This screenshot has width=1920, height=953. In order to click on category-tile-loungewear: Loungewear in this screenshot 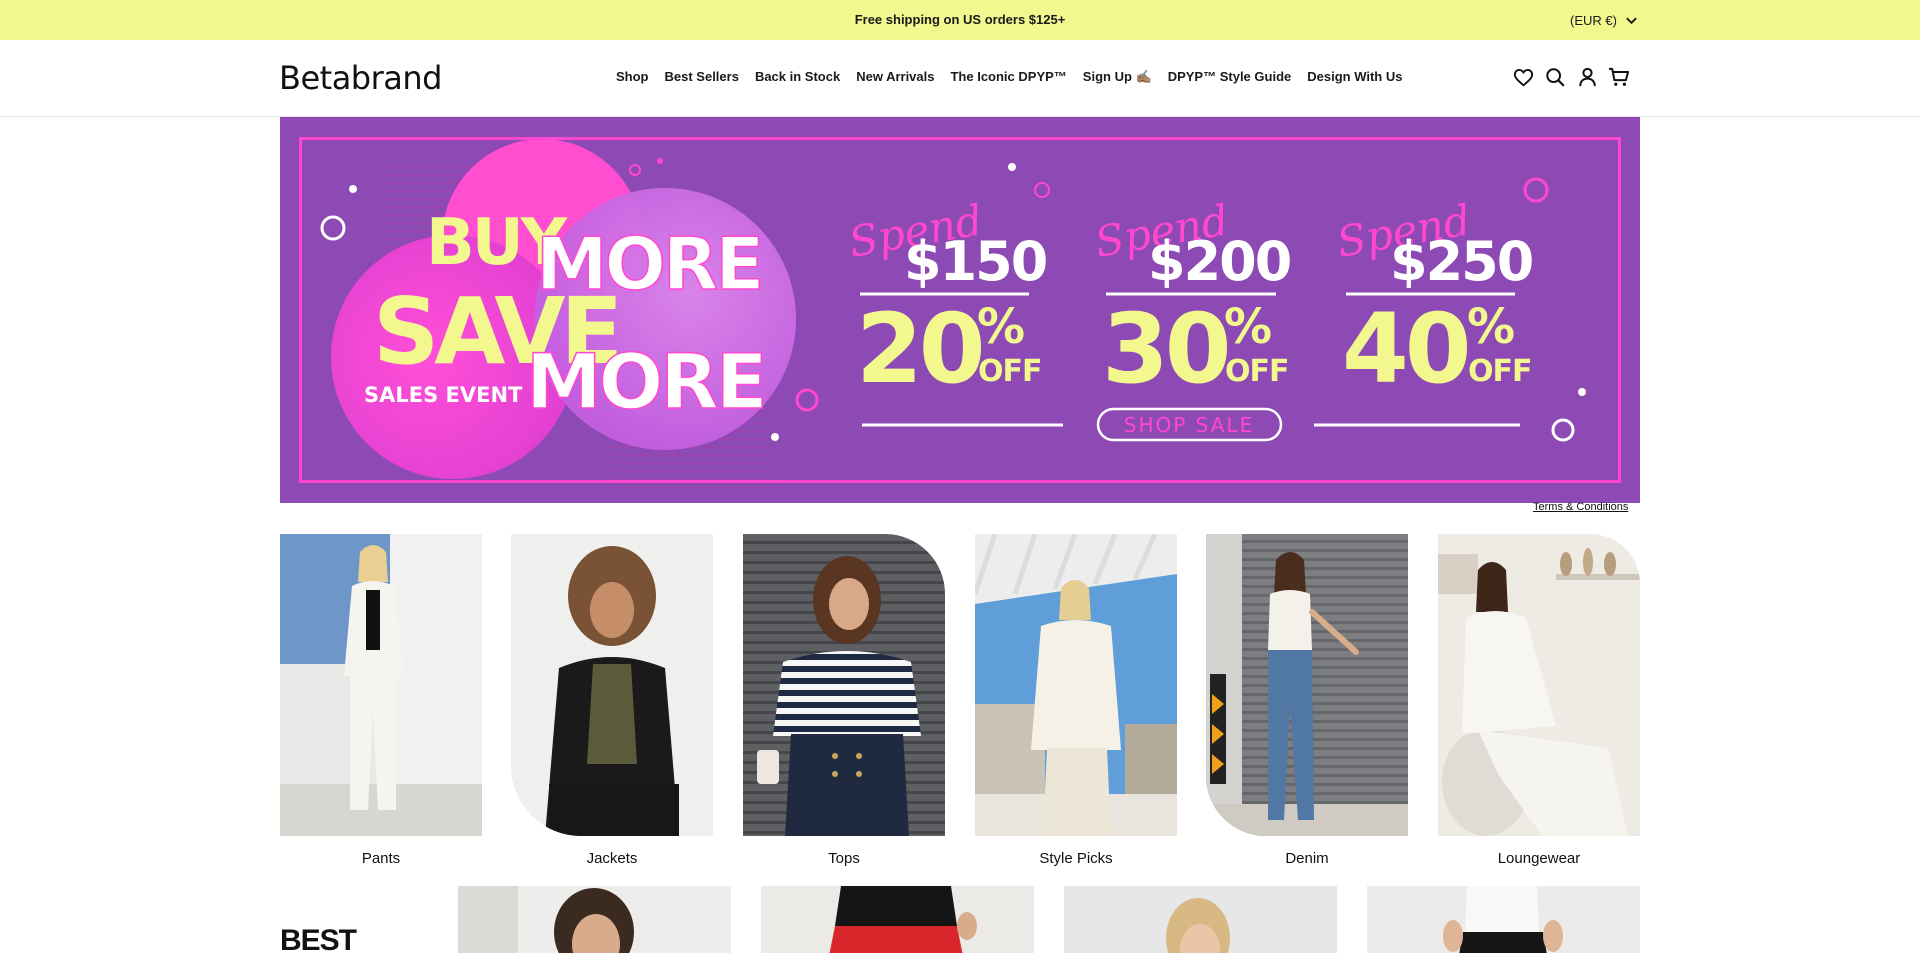, I will do `click(1539, 700)`.